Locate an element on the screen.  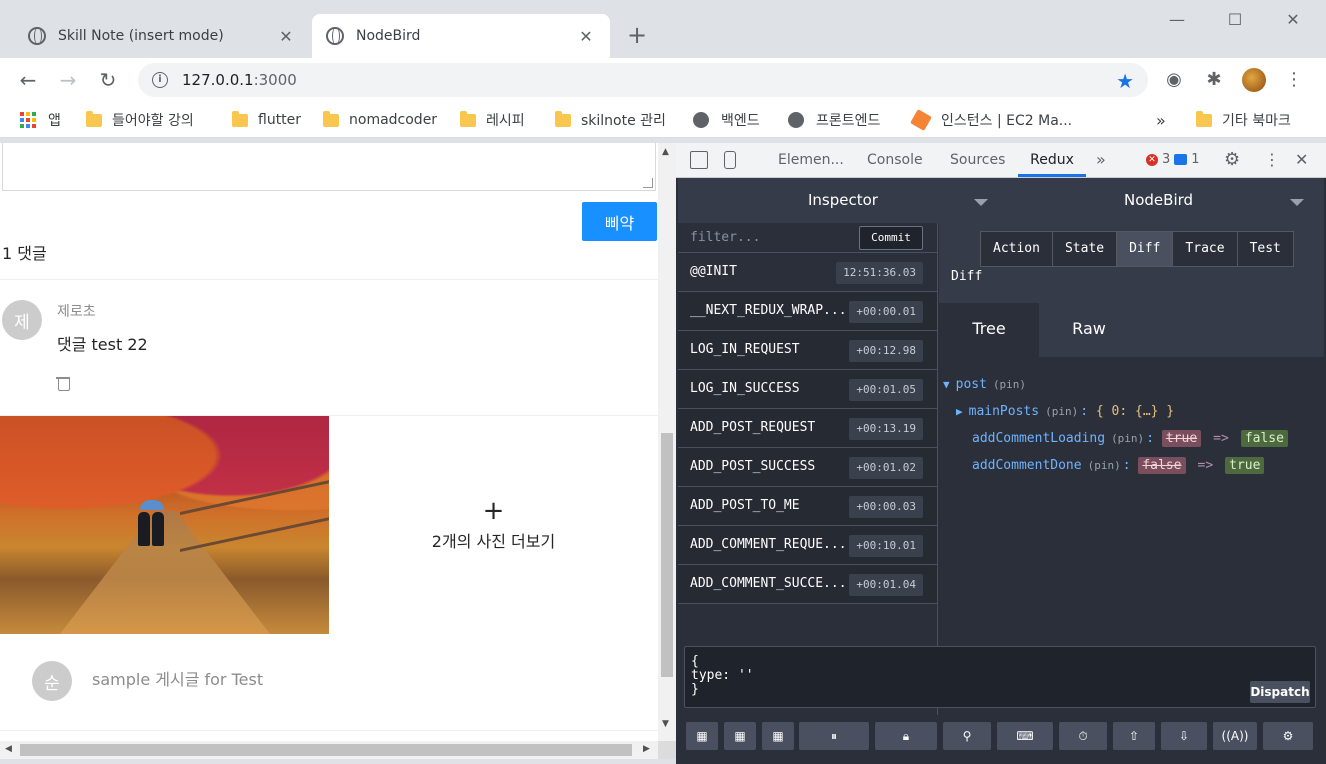
bookmark-folder: skilnote 관리 is located at coordinates (610, 120).